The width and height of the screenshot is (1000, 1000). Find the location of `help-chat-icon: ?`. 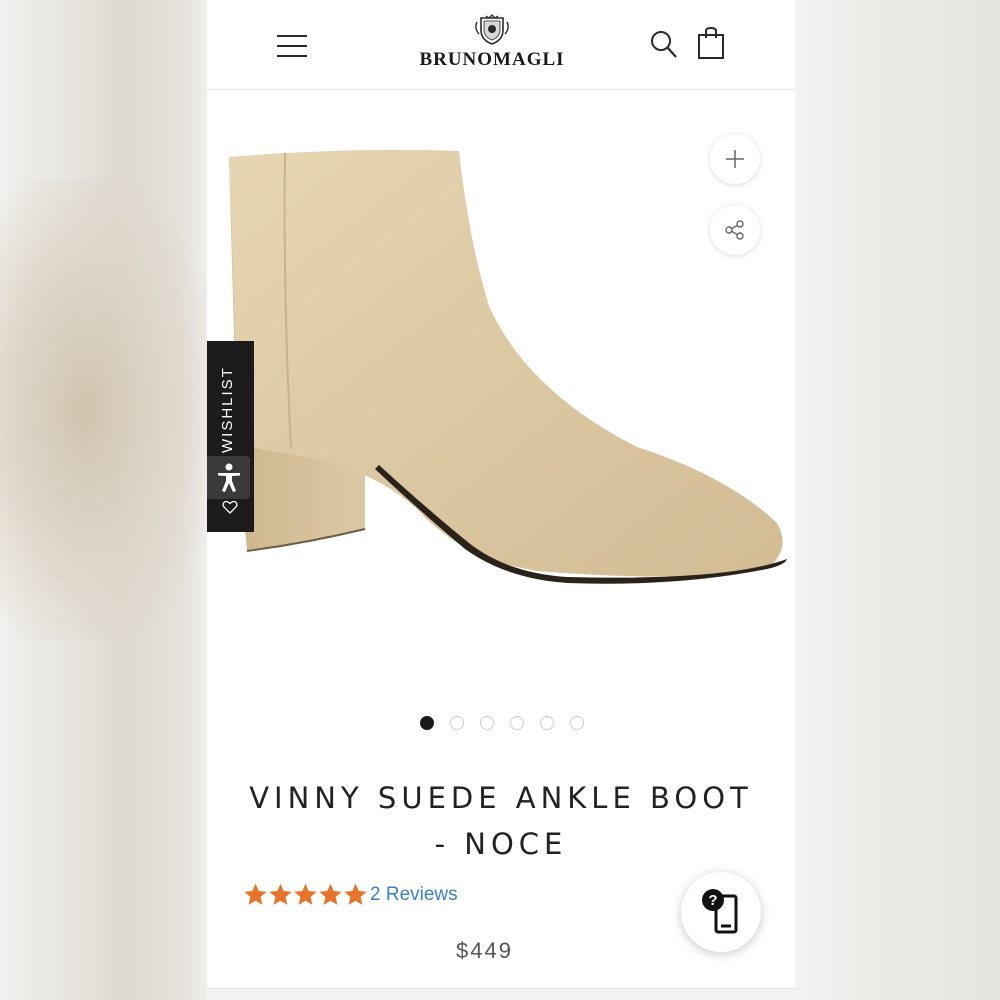

help-chat-icon: ? is located at coordinates (720, 911).